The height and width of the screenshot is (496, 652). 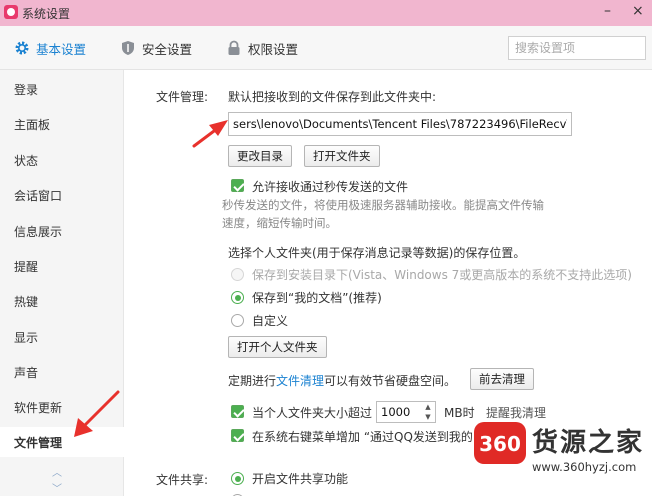 I want to click on sidebar-item-chat-window: 会话窗口, so click(x=62, y=195).